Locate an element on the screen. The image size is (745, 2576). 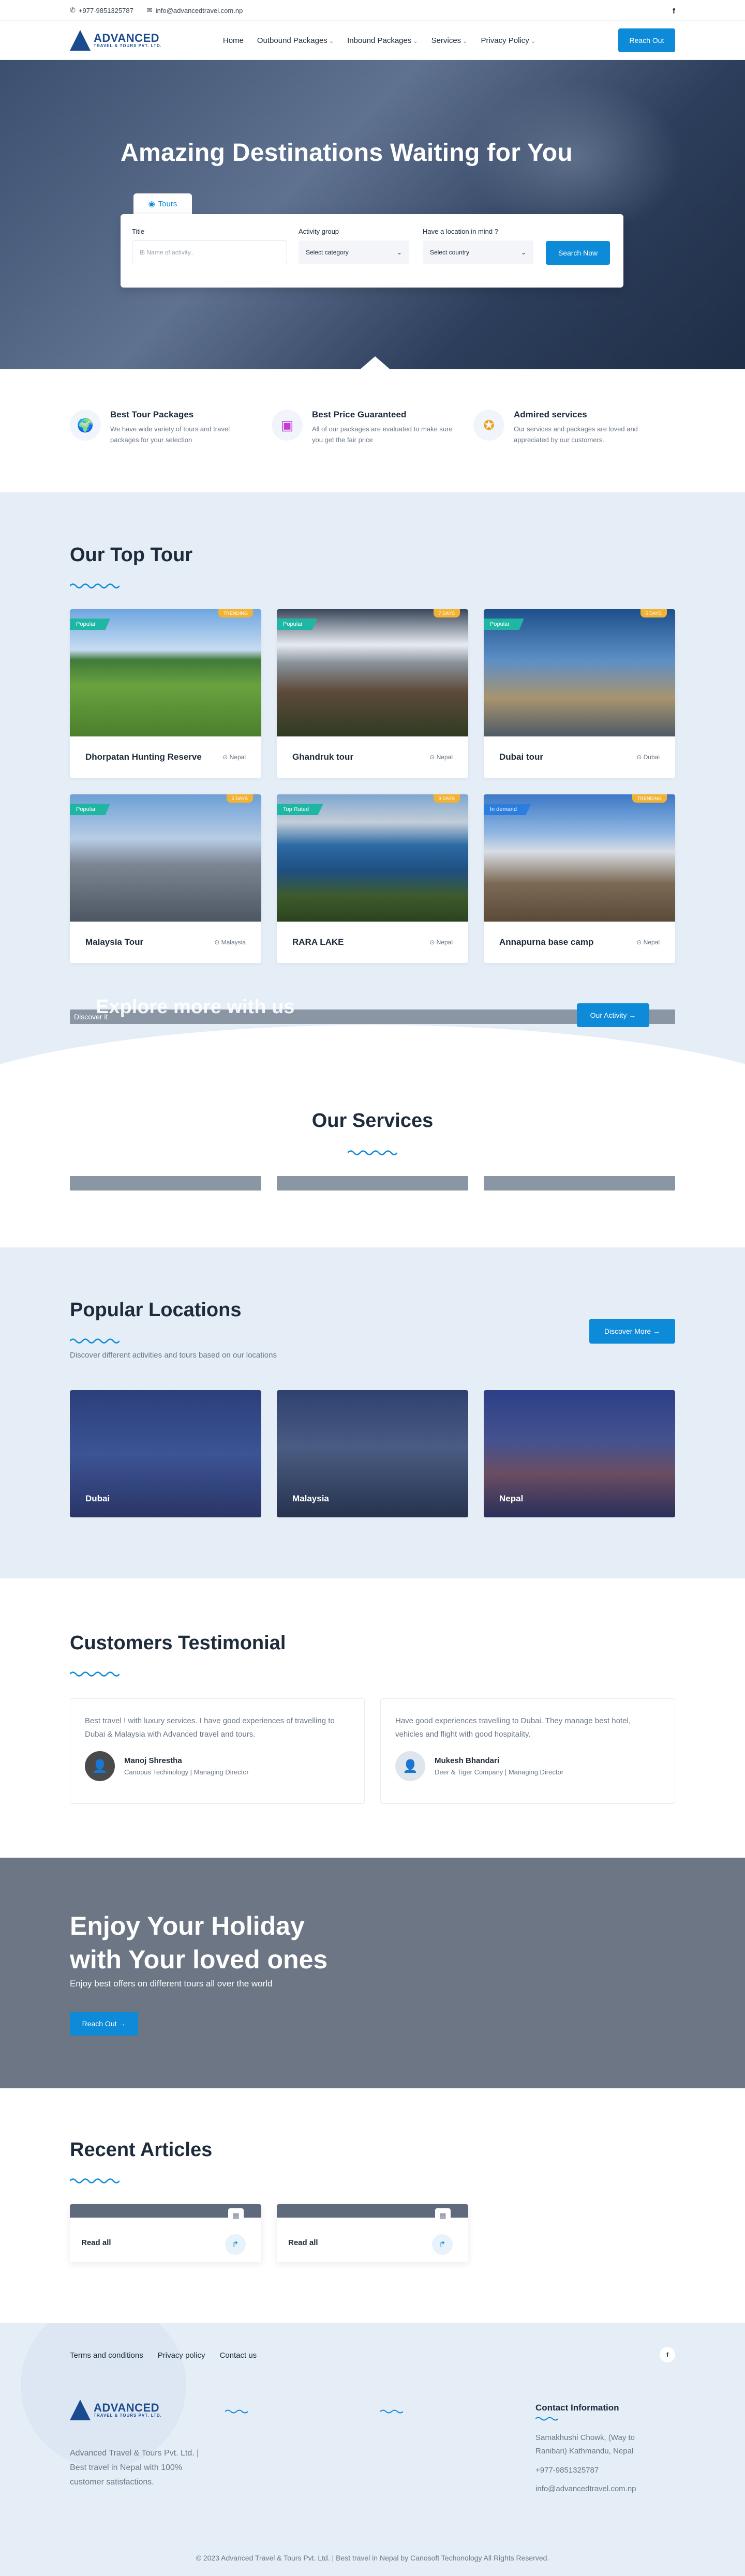
title-input: ⊞ Name of activity.. is located at coordinates (210, 252).